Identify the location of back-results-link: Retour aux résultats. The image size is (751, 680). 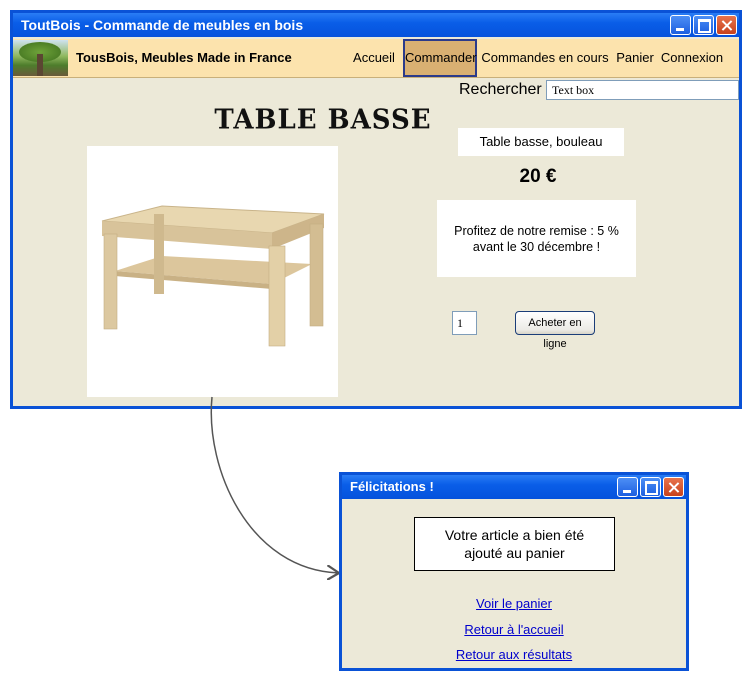
(514, 654).